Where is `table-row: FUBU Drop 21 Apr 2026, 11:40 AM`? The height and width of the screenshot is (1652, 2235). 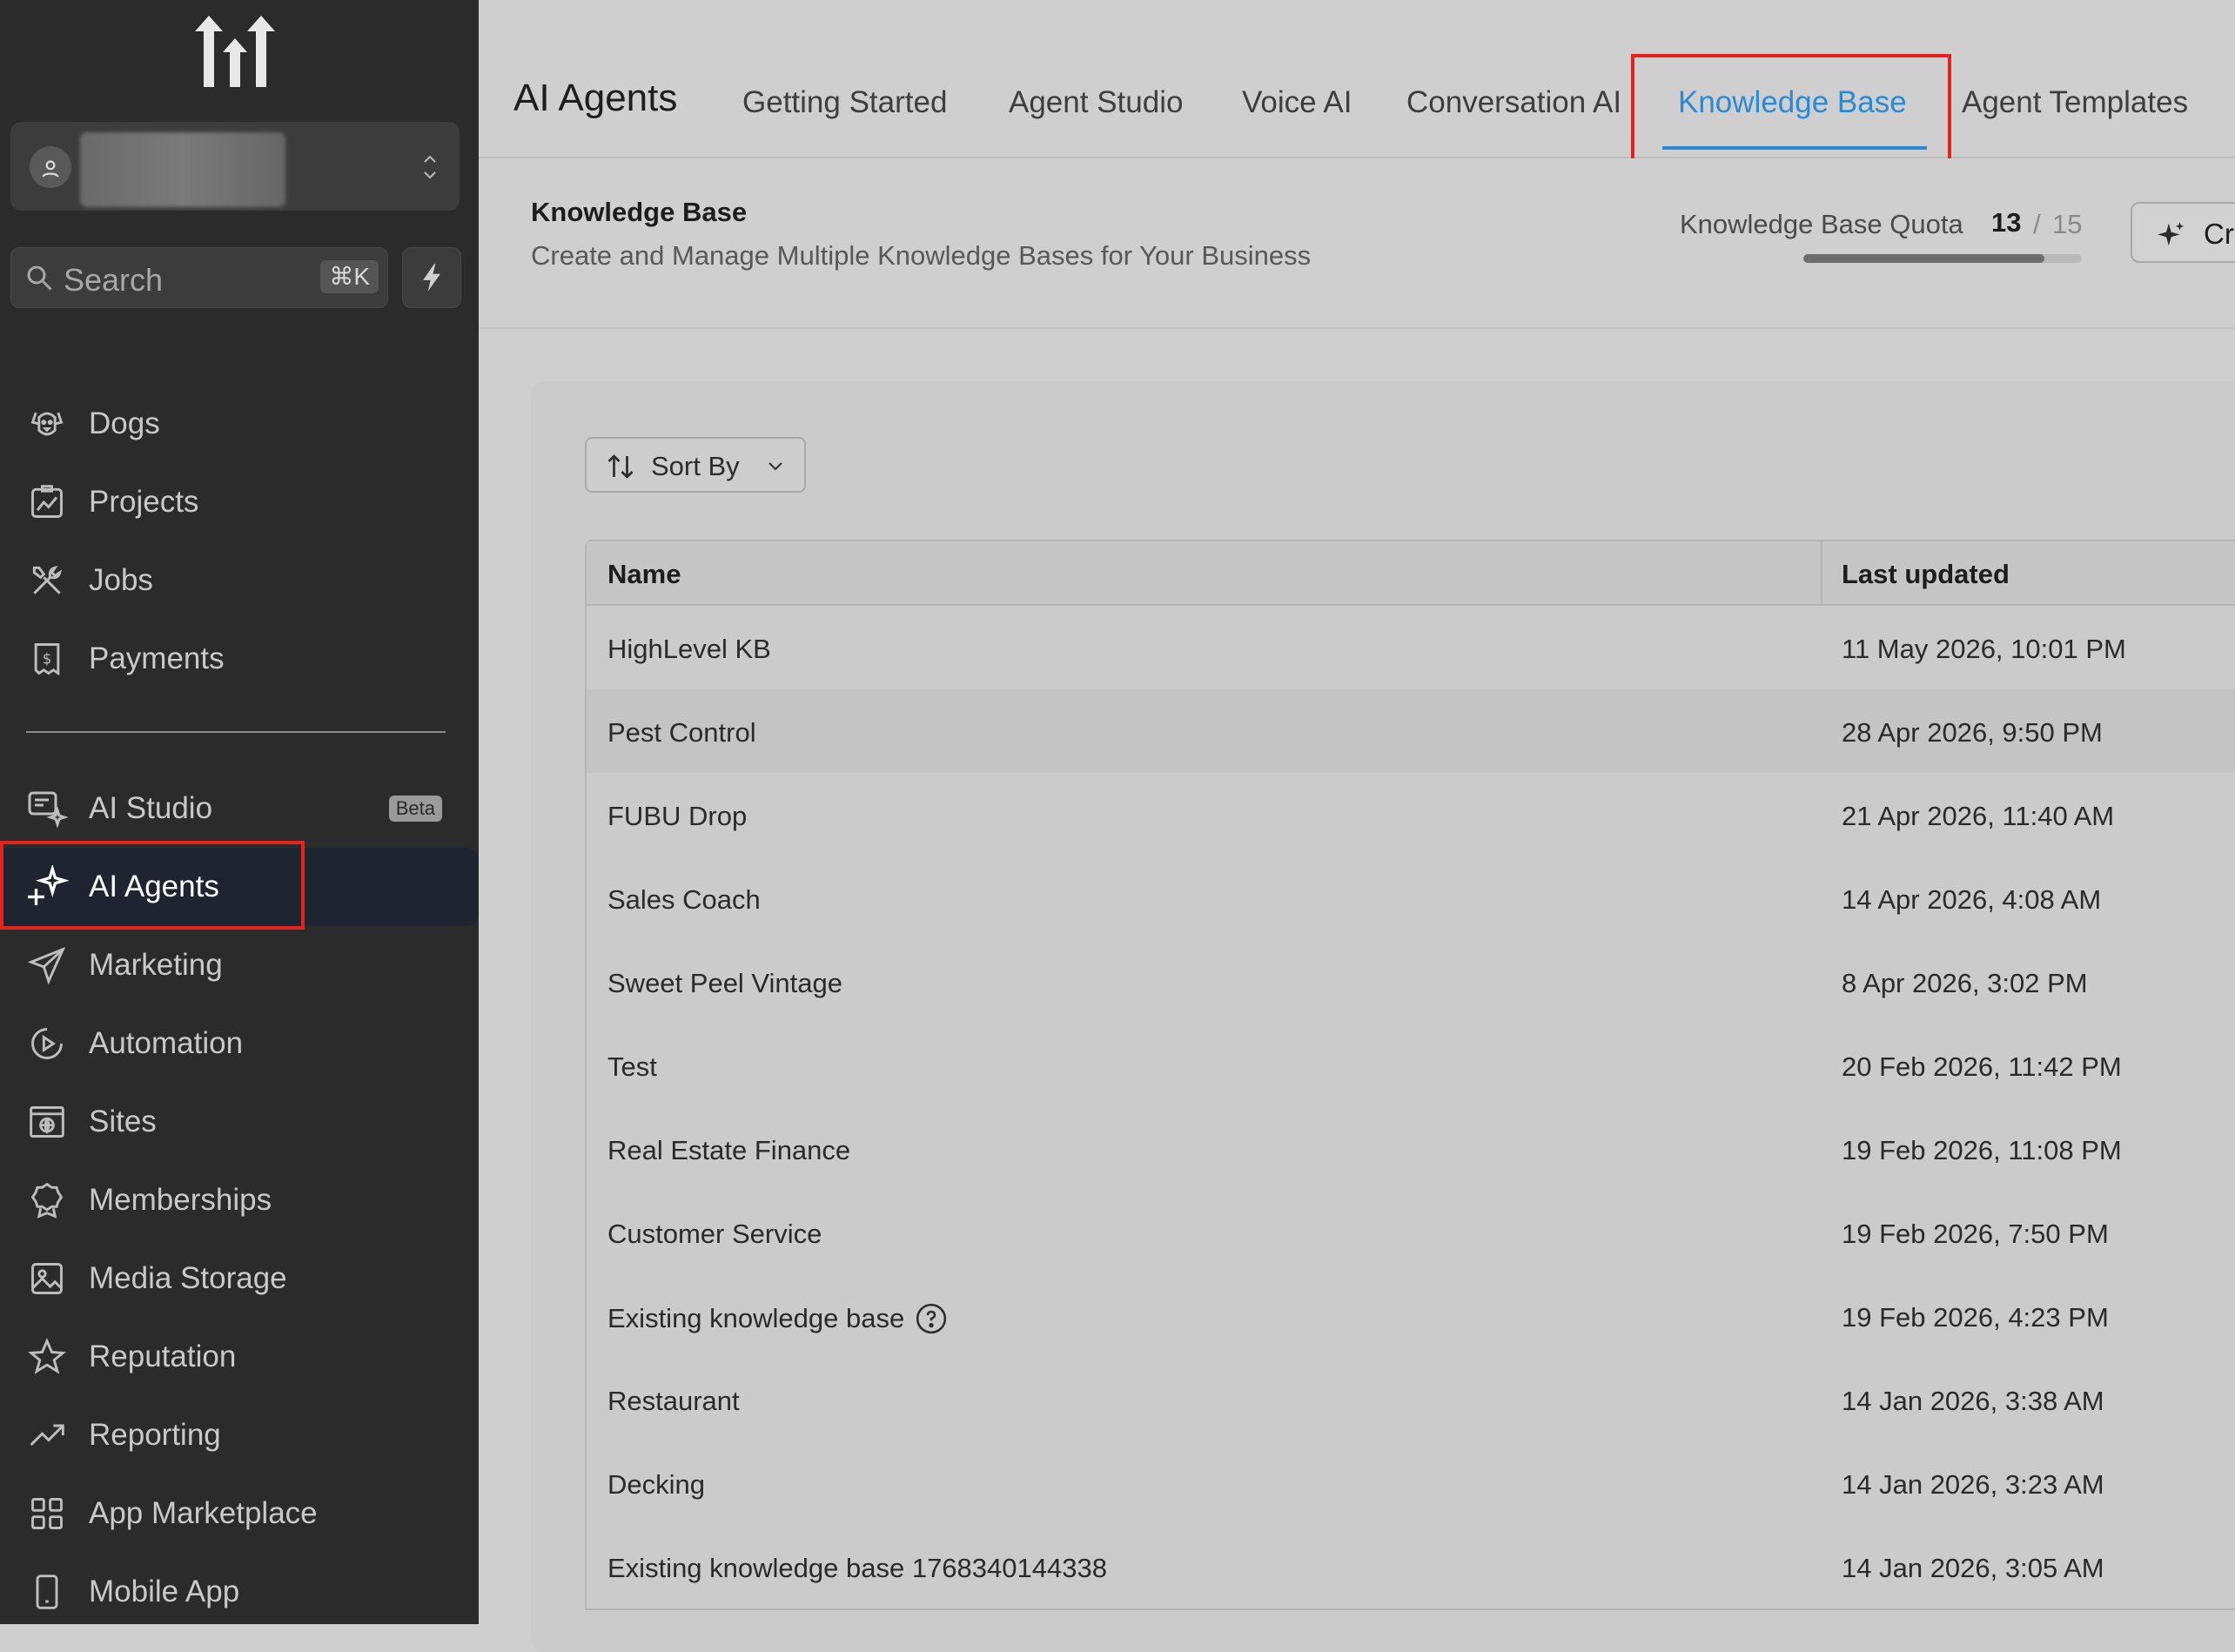
table-row: FUBU Drop 21 Apr 2026, 11:40 AM is located at coordinates (1411, 815).